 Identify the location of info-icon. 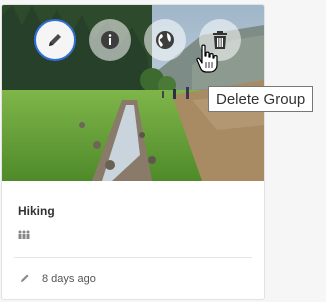
(110, 40).